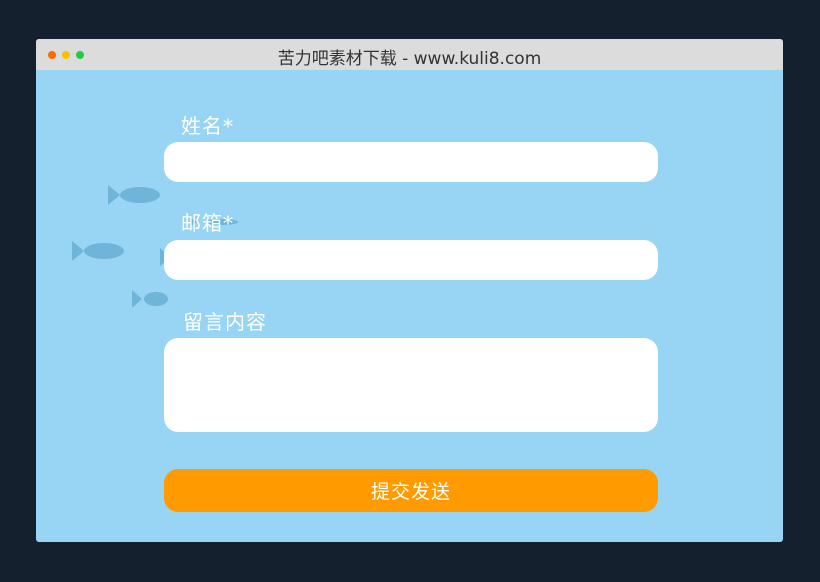 This screenshot has height=582, width=820. I want to click on name-input, so click(411, 162).